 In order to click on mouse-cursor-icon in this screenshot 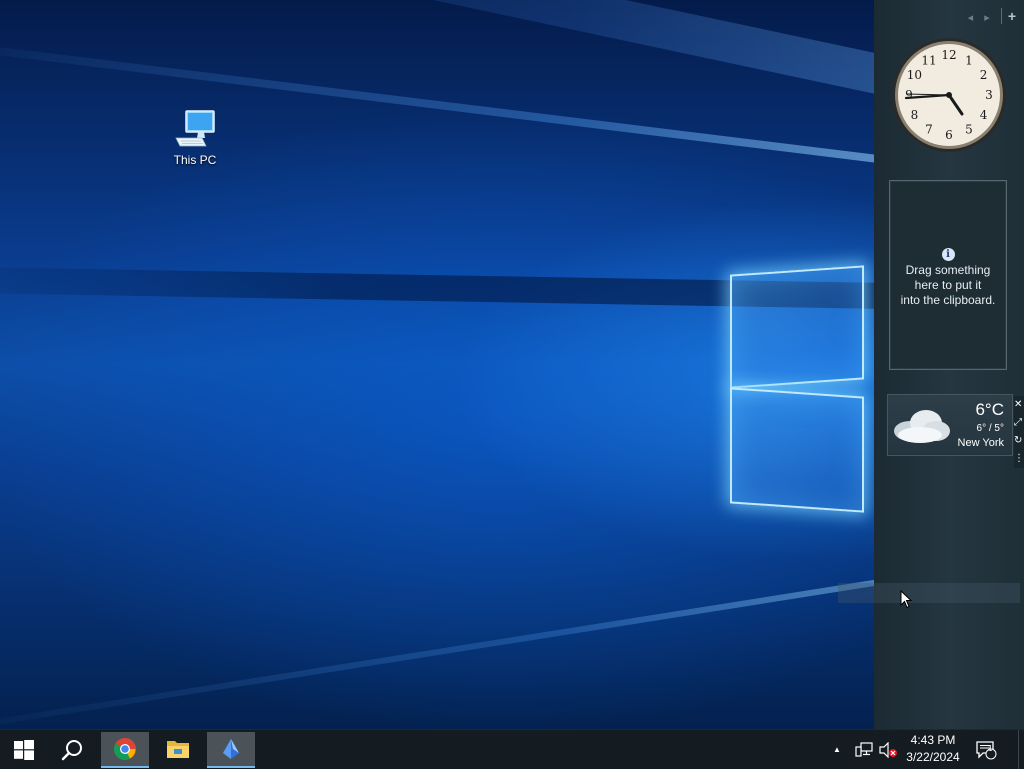, I will do `click(906, 599)`.